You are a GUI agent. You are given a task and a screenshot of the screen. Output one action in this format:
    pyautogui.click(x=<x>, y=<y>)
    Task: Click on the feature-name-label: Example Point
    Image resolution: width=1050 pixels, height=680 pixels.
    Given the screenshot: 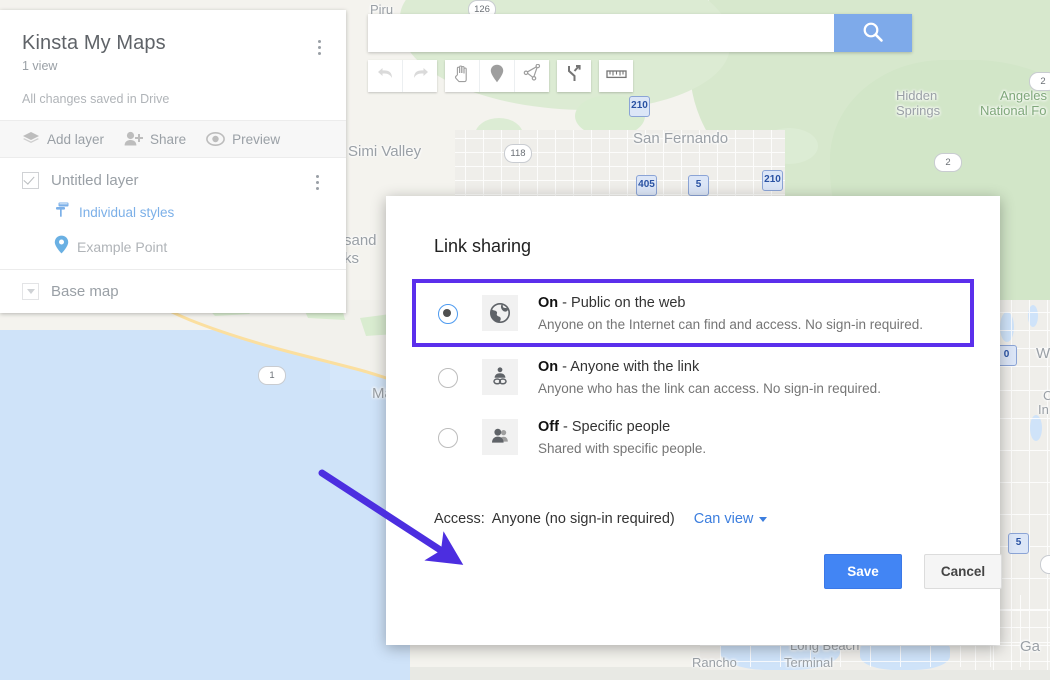 What is the action you would take?
    pyautogui.click(x=122, y=247)
    